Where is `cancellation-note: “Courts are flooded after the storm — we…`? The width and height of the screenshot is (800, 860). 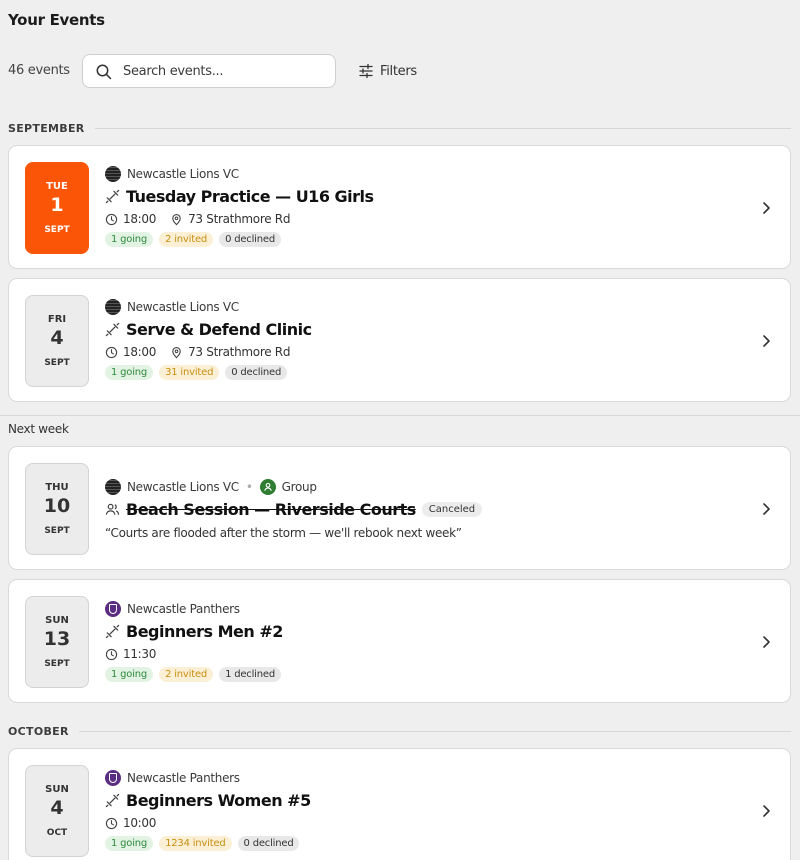 cancellation-note: “Courts are flooded after the storm — we… is located at coordinates (283, 533).